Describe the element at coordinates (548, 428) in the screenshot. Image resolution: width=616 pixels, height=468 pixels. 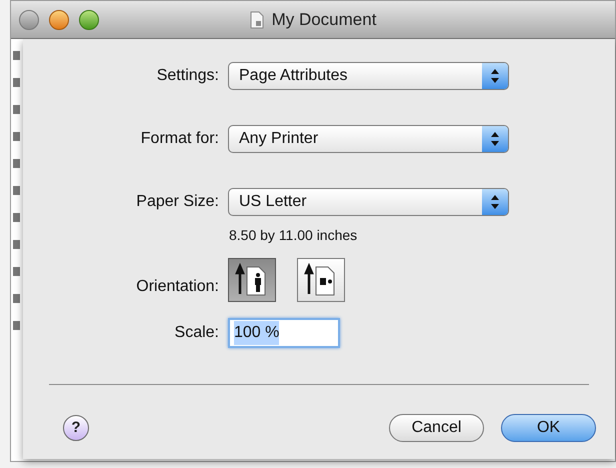
I see `ok-button: OK` at that location.